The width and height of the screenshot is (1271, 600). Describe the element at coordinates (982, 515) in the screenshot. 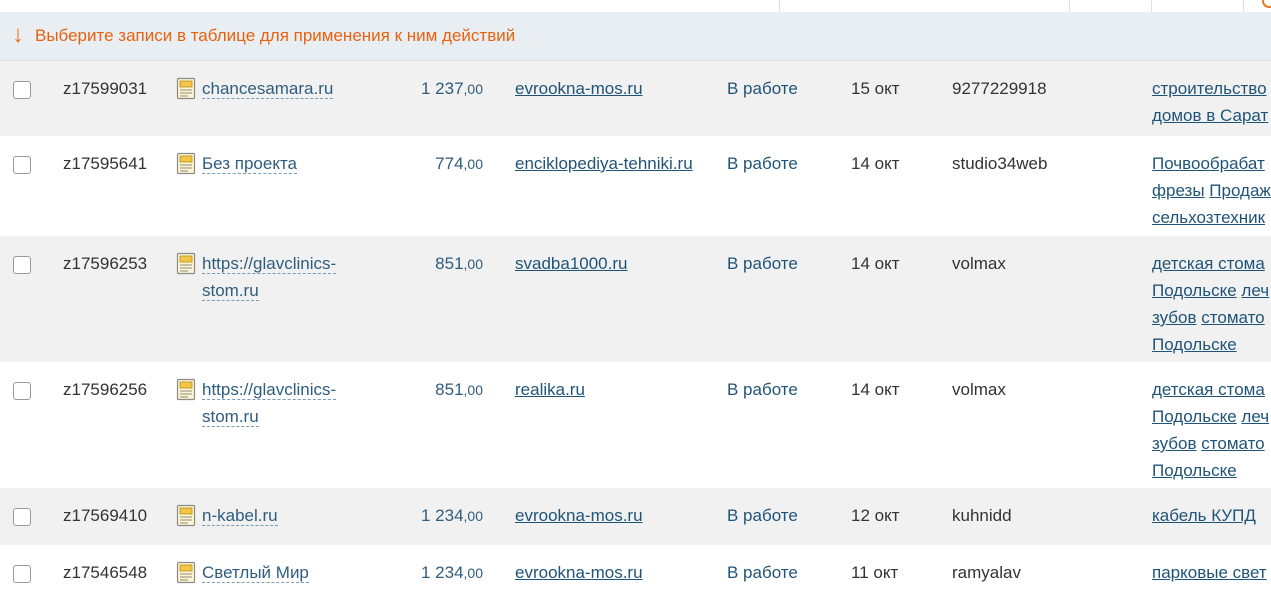

I see `user-name: kuhnidd` at that location.